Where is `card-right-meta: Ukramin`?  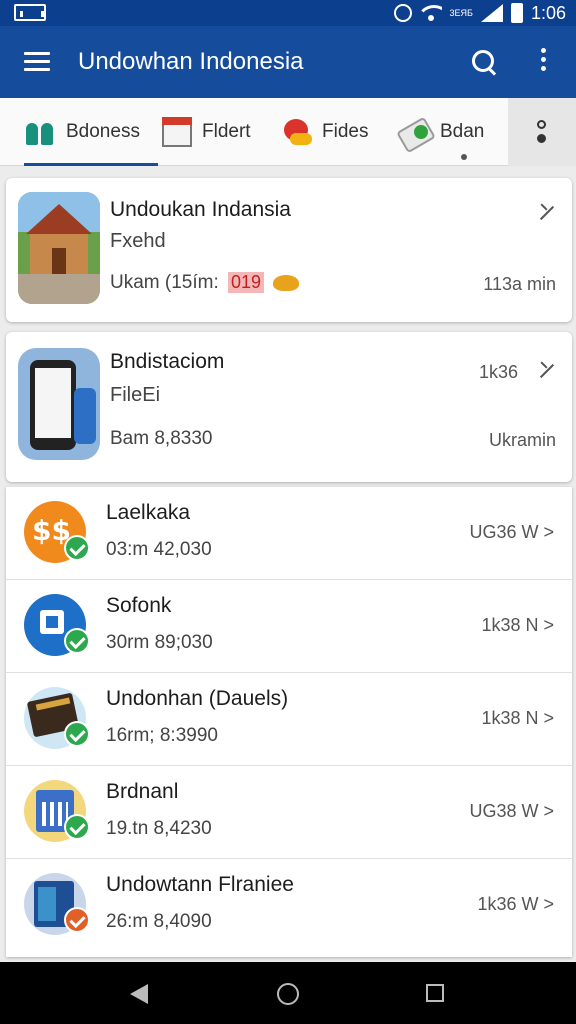 card-right-meta: Ukramin is located at coordinates (522, 440).